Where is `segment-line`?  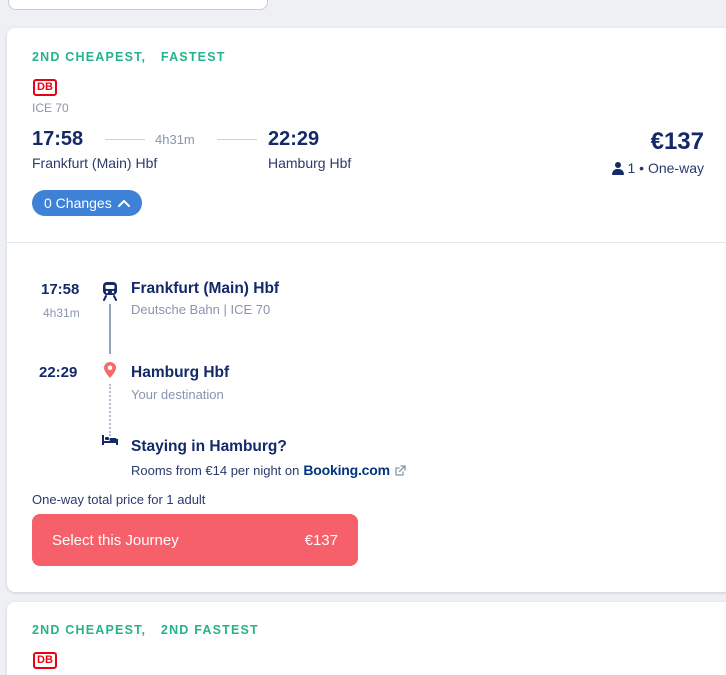
segment-line is located at coordinates (110, 329).